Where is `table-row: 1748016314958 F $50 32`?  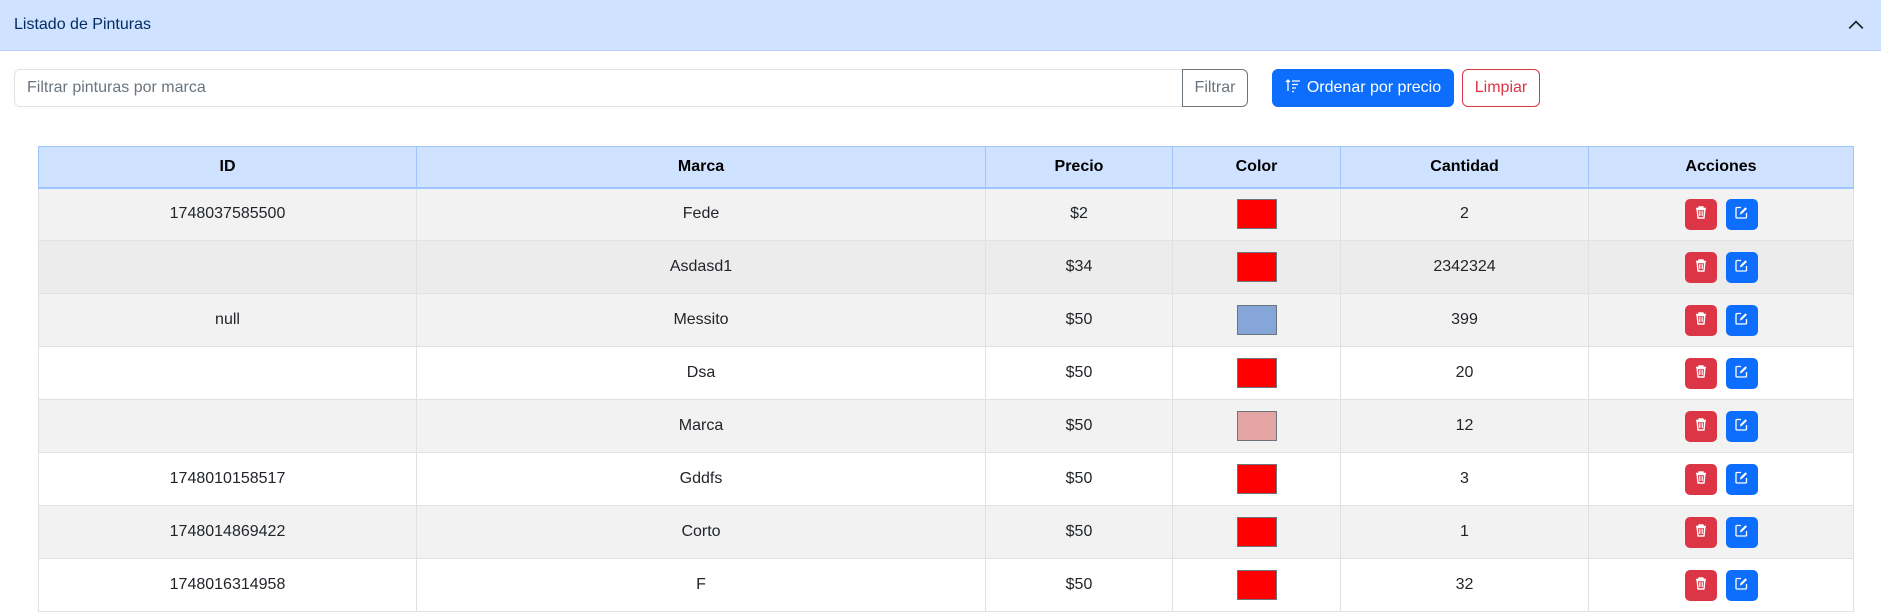
table-row: 1748016314958 F $50 32 is located at coordinates (946, 585).